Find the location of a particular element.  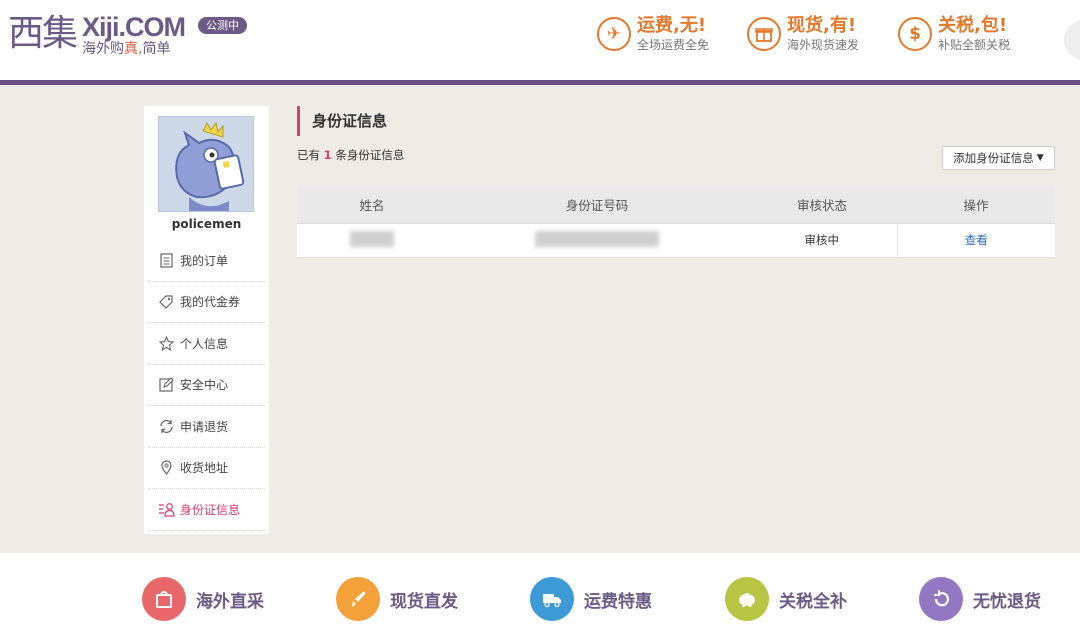

promo-subtitle: 补贴全额关税 is located at coordinates (974, 45).